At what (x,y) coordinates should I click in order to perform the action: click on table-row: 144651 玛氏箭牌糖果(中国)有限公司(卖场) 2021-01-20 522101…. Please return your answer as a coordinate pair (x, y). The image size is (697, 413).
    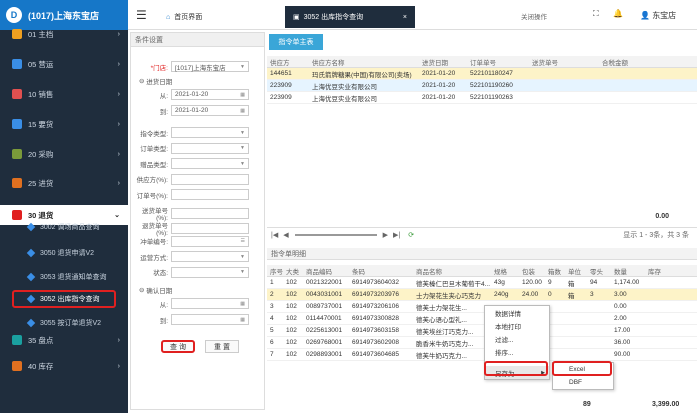
    Looking at the image, I should click on (482, 74).